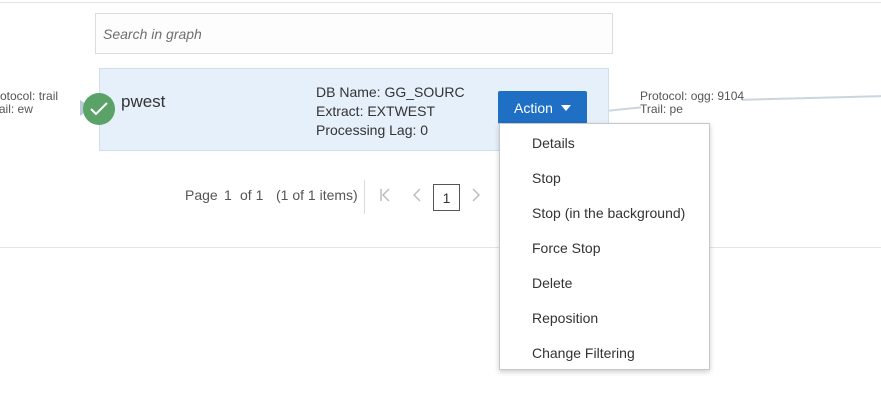 The width and height of the screenshot is (881, 400). Describe the element at coordinates (440, 2) in the screenshot. I see `top-divider` at that location.